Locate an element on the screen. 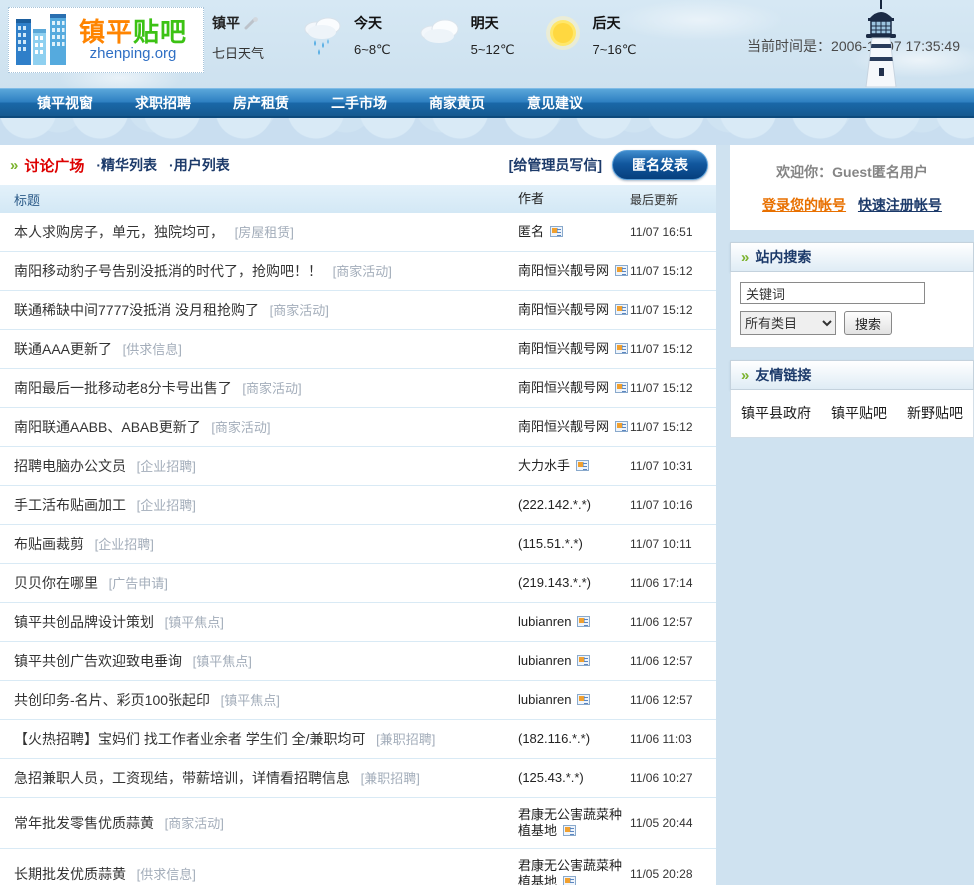 The image size is (974, 885). weather-bar: 镇平 七日天气 今天 6~8℃ 明天 5~12℃ 后天 7~16℃ is located at coordinates (437, 38).